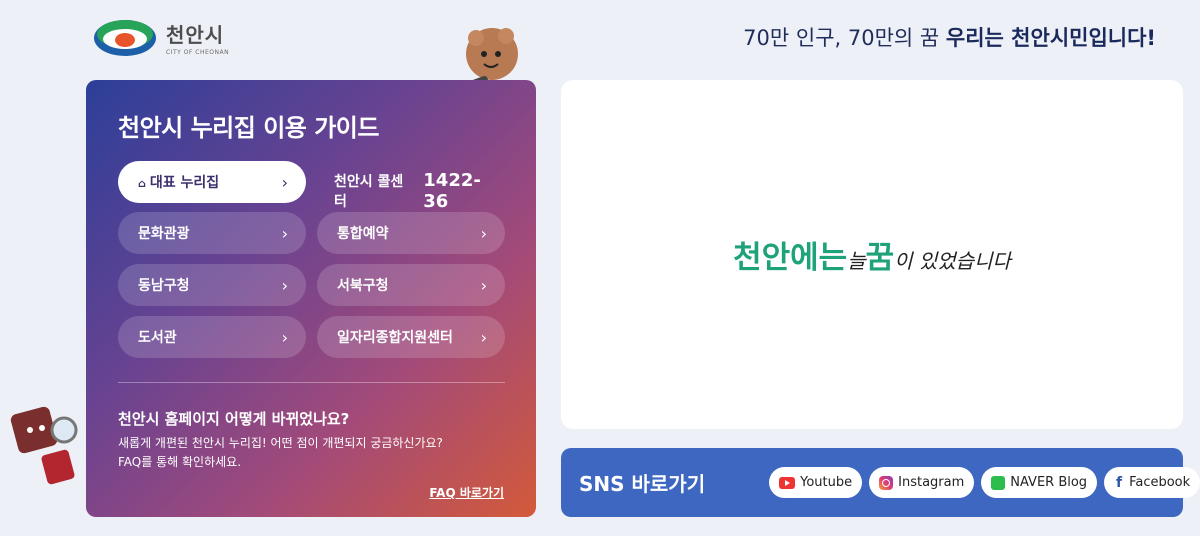 This screenshot has width=1200, height=536. Describe the element at coordinates (160, 37) in the screenshot. I see `cheonan-logo: 천안시 CITY OF CHEONAN` at that location.